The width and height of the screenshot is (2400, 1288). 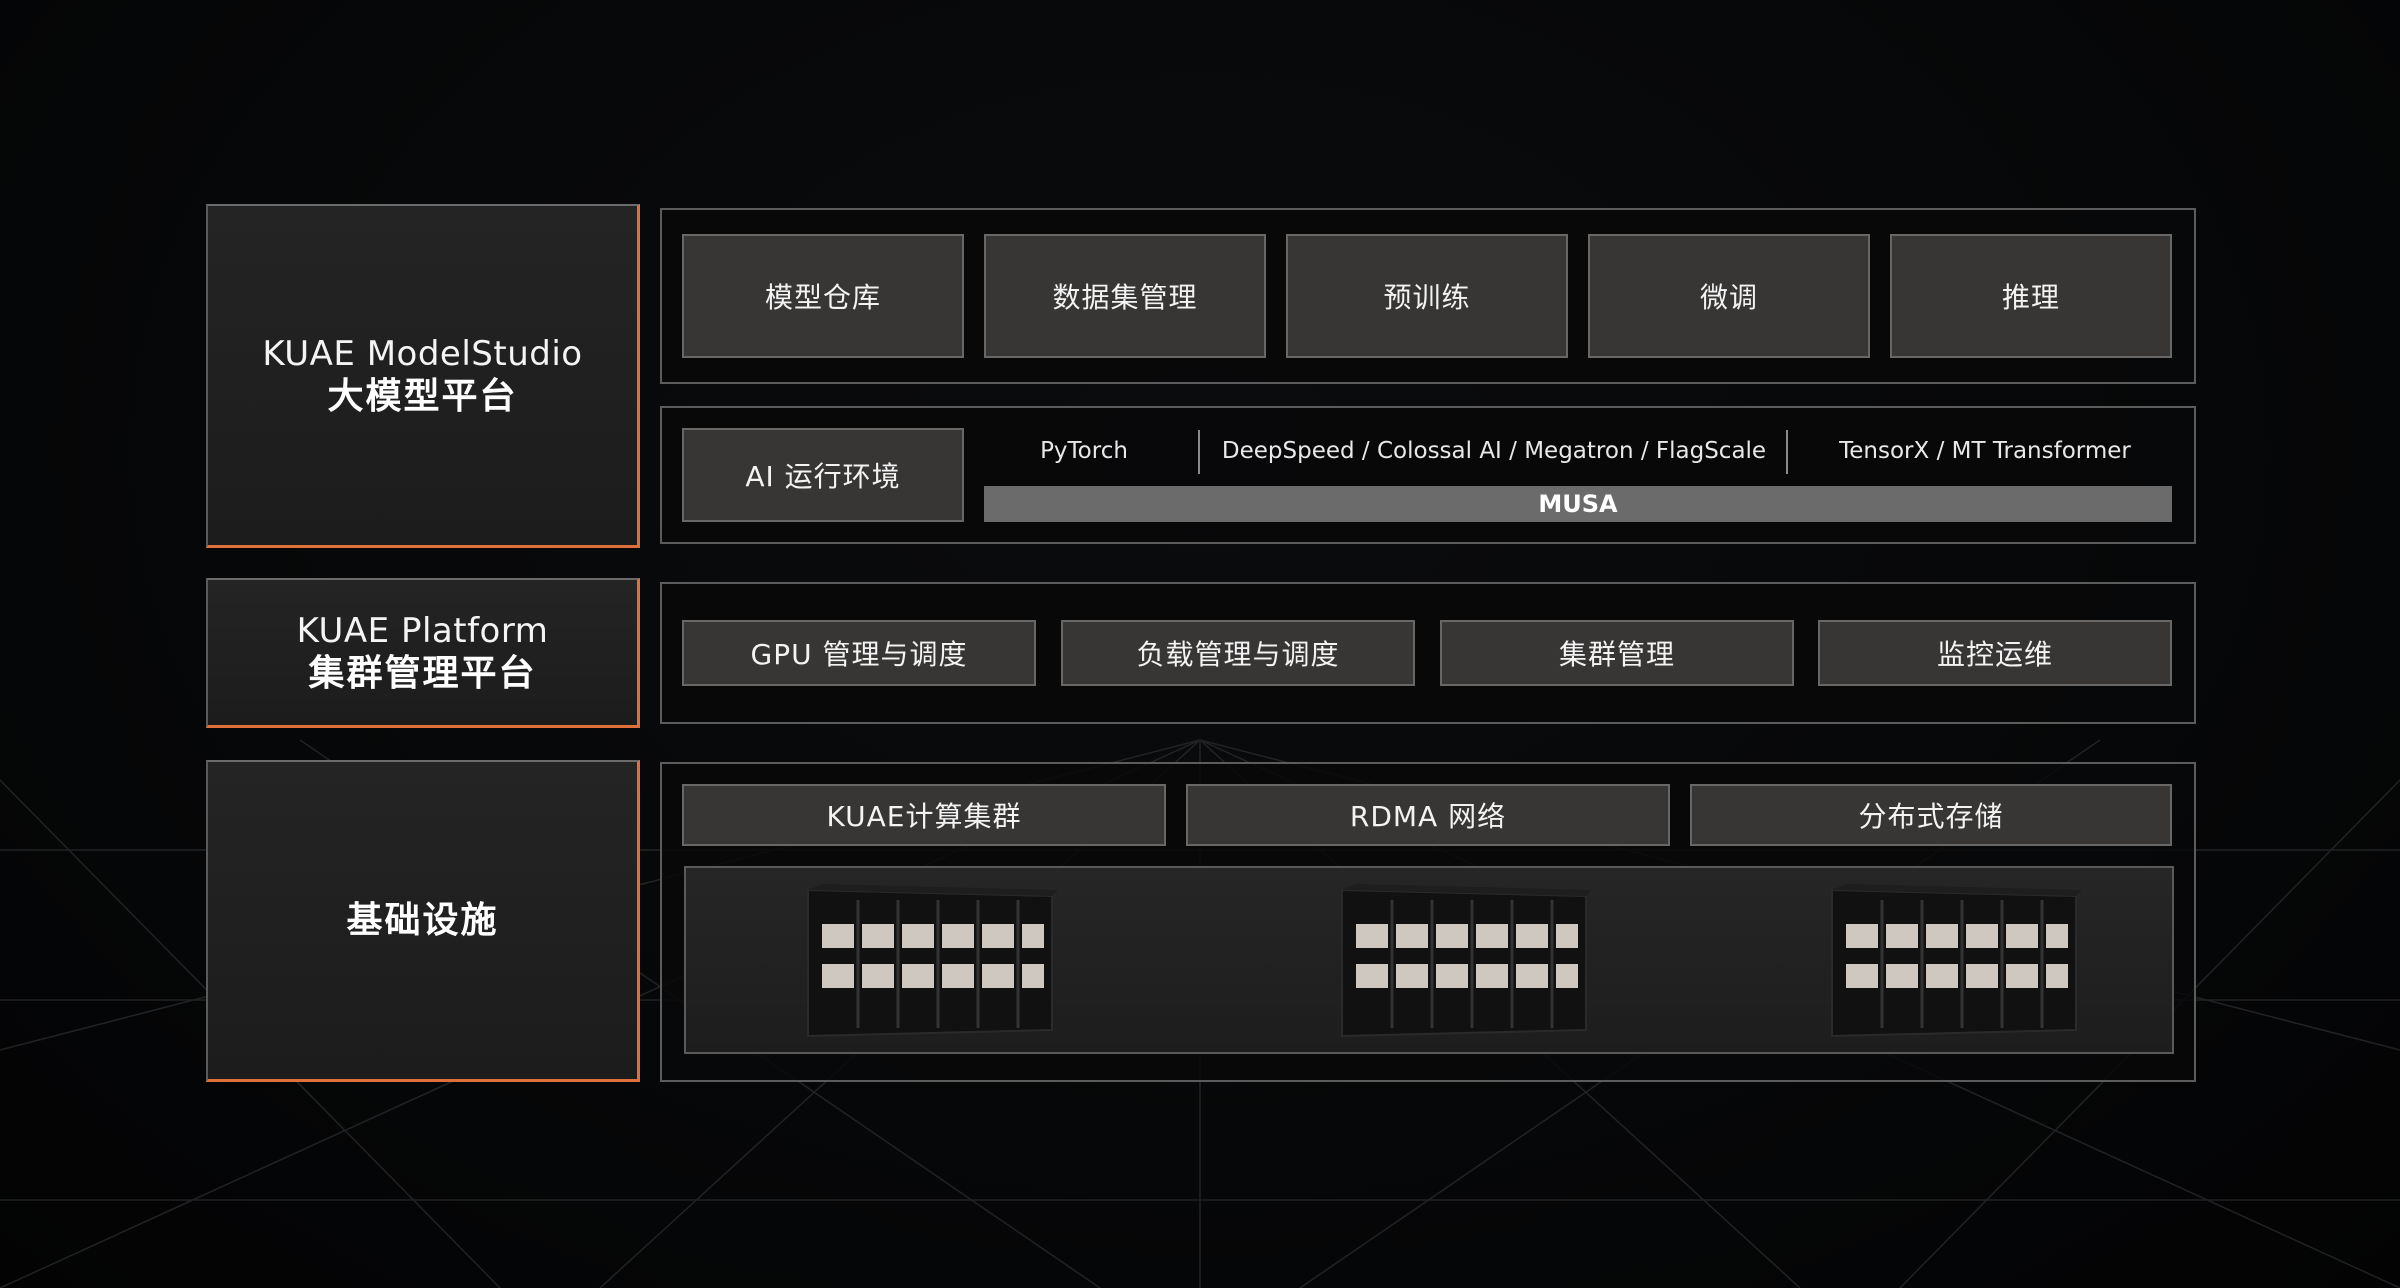 What do you see at coordinates (1995, 653) in the screenshot?
I see `module-monitoring-ops: 监控运维` at bounding box center [1995, 653].